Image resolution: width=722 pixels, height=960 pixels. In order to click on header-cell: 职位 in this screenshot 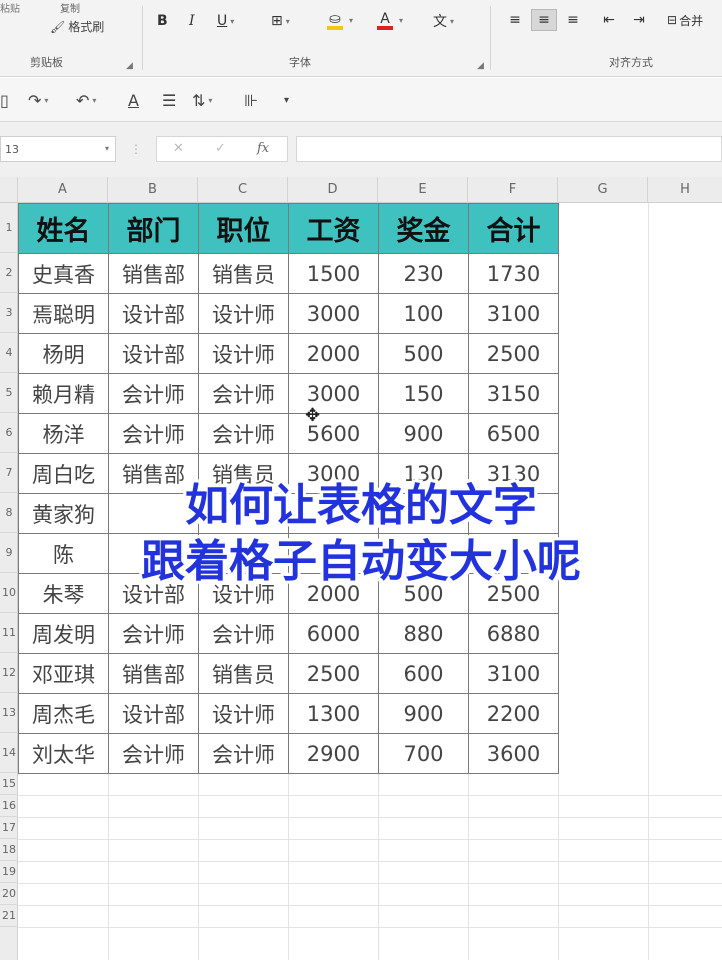, I will do `click(243, 228)`.